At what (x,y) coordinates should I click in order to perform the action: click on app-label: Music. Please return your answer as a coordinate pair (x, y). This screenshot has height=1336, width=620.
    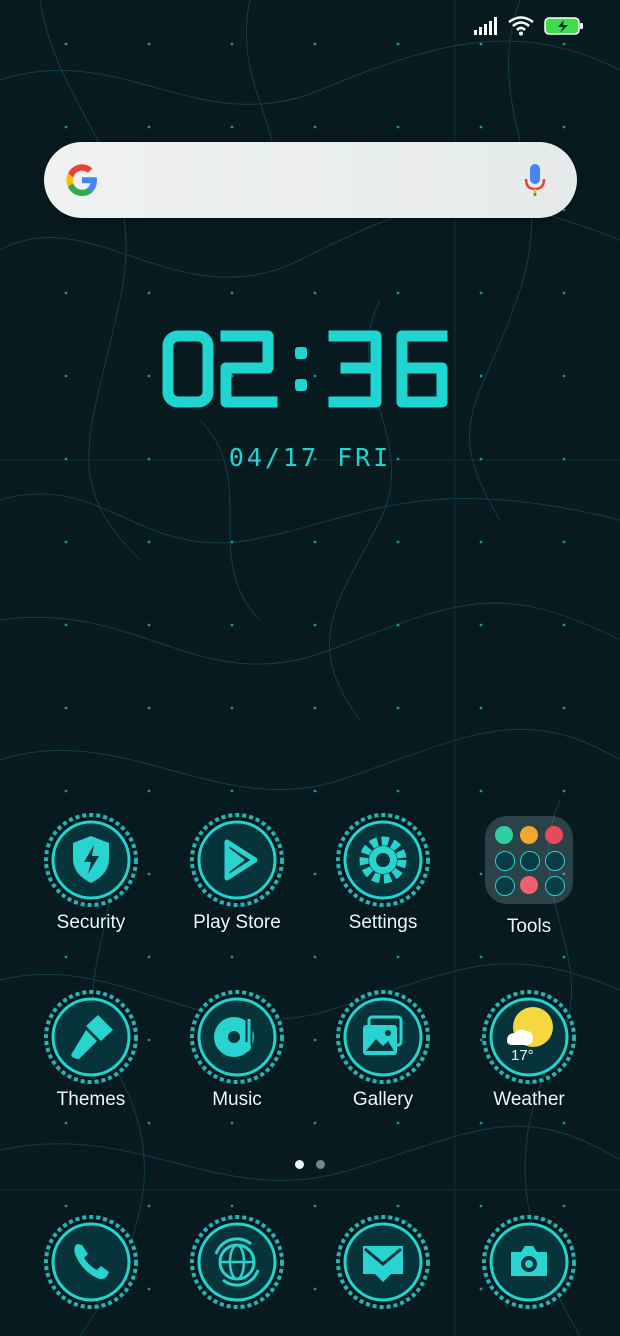
    Looking at the image, I should click on (237, 1099).